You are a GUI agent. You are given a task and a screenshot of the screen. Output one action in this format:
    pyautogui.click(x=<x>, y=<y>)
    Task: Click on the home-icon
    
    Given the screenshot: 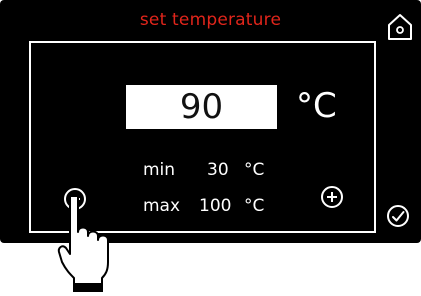 What is the action you would take?
    pyautogui.click(x=400, y=27)
    